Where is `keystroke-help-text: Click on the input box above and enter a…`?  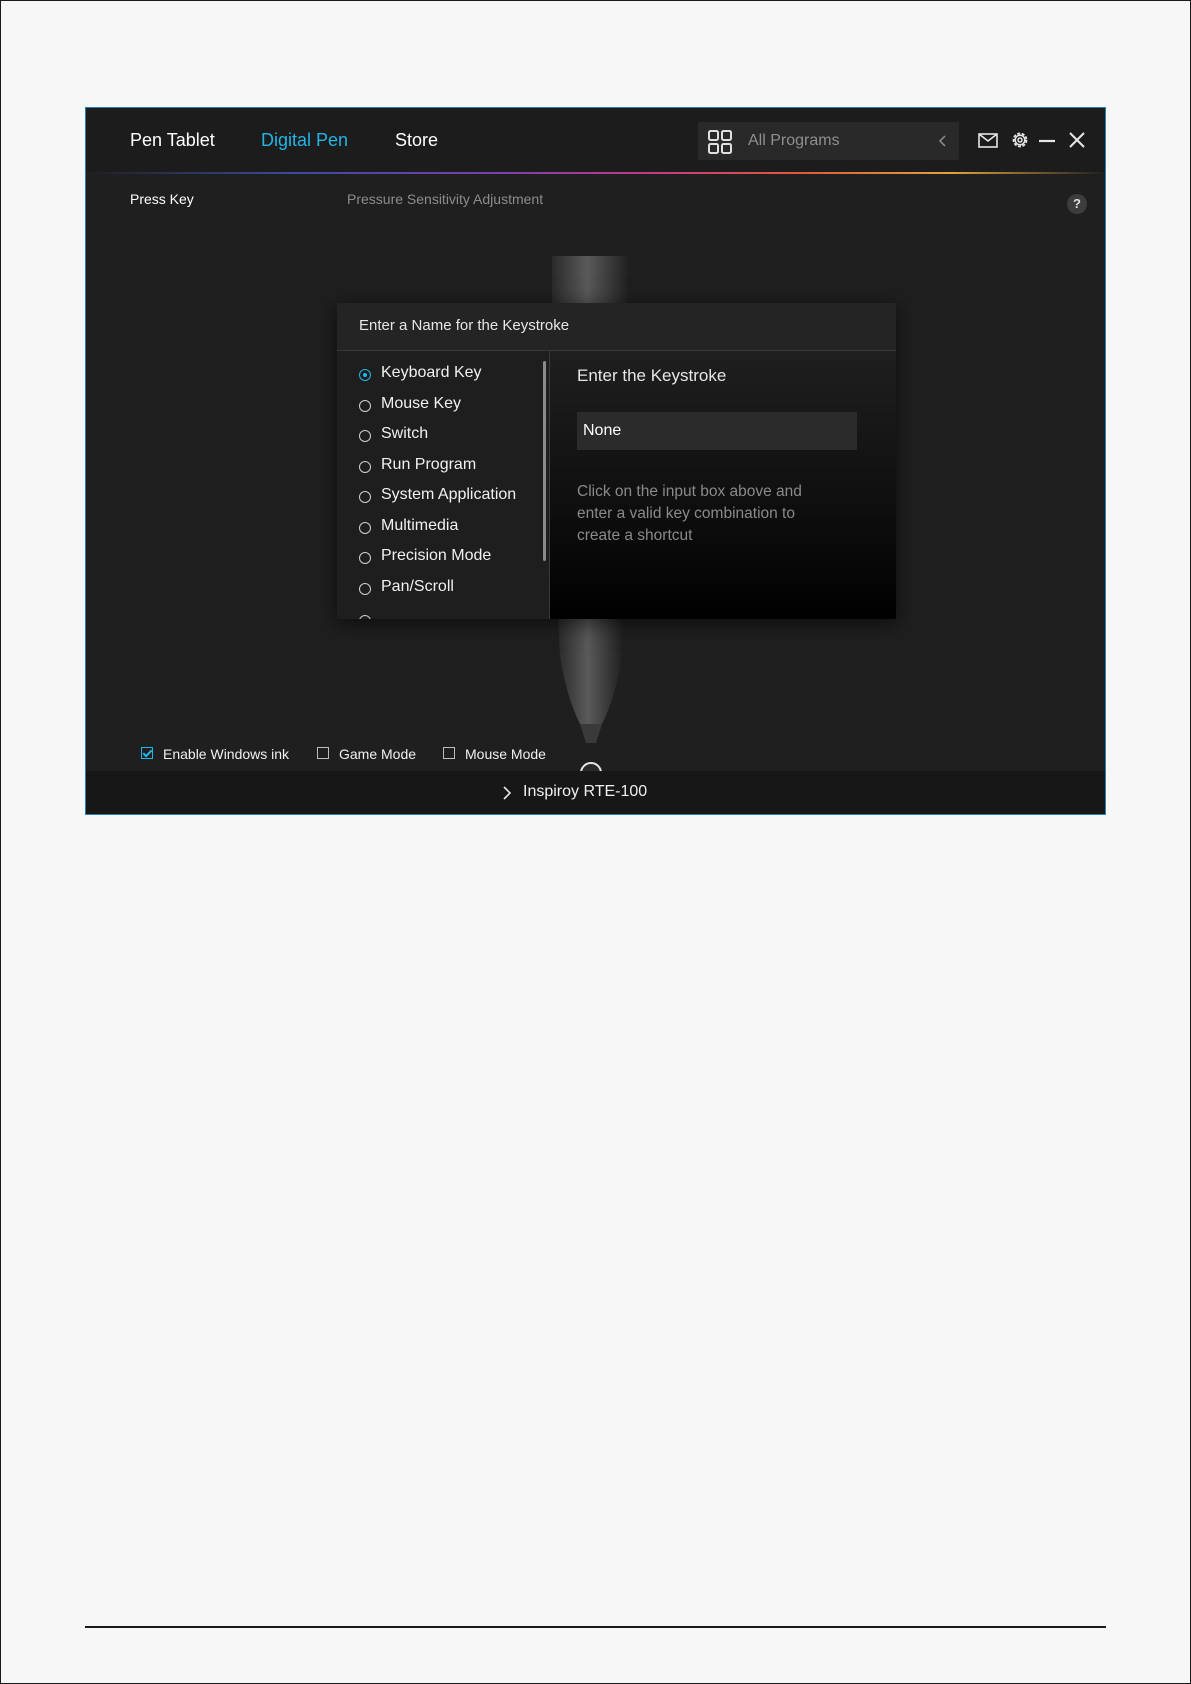
keystroke-help-text: Click on the input box above and enter a… is located at coordinates (689, 513).